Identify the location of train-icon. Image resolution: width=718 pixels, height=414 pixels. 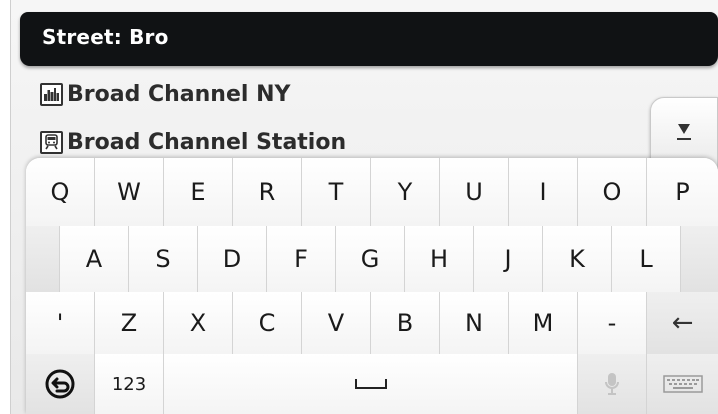
(51, 142).